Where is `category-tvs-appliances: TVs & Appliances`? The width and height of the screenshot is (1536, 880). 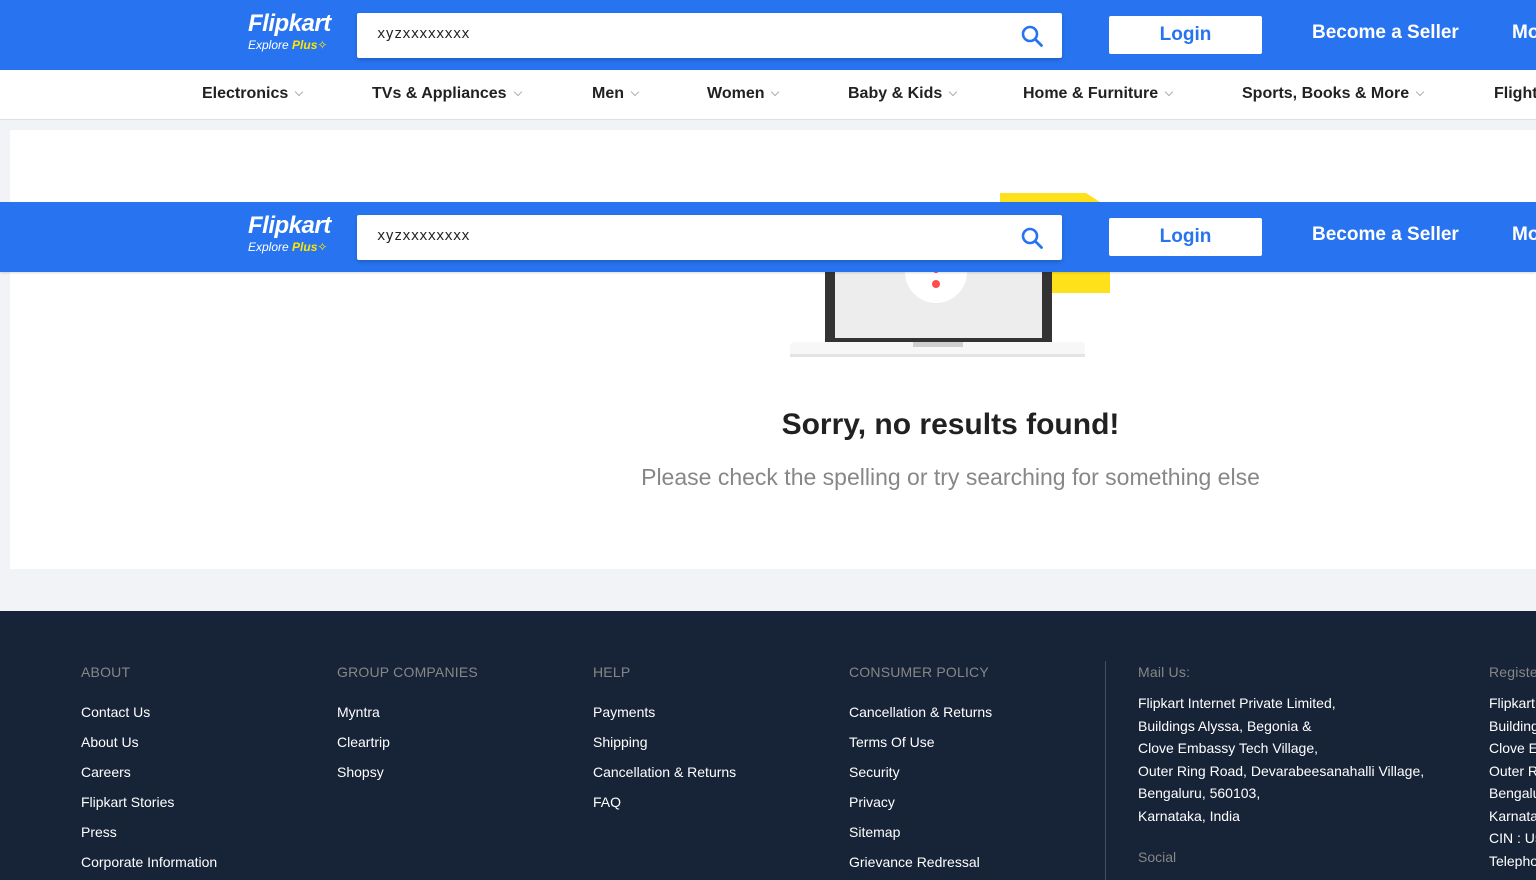 category-tvs-appliances: TVs & Appliances is located at coordinates (447, 94).